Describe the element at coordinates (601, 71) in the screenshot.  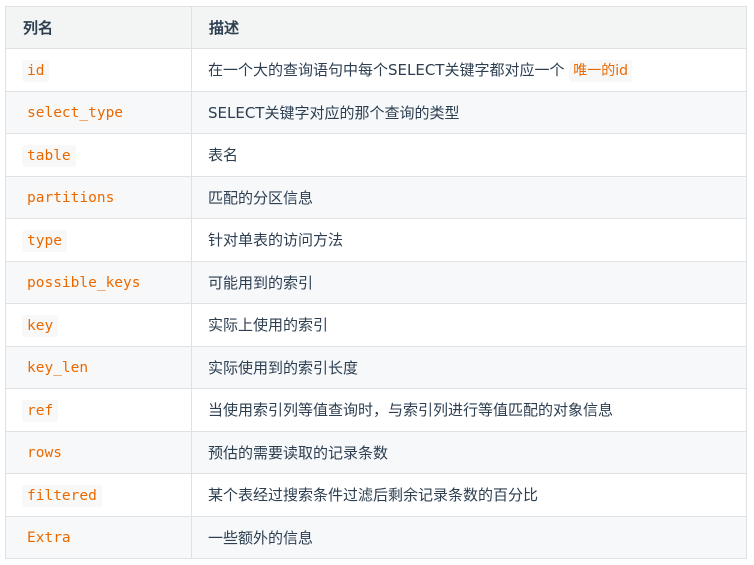
I see `inline-code-unique-id: 唯一的id` at that location.